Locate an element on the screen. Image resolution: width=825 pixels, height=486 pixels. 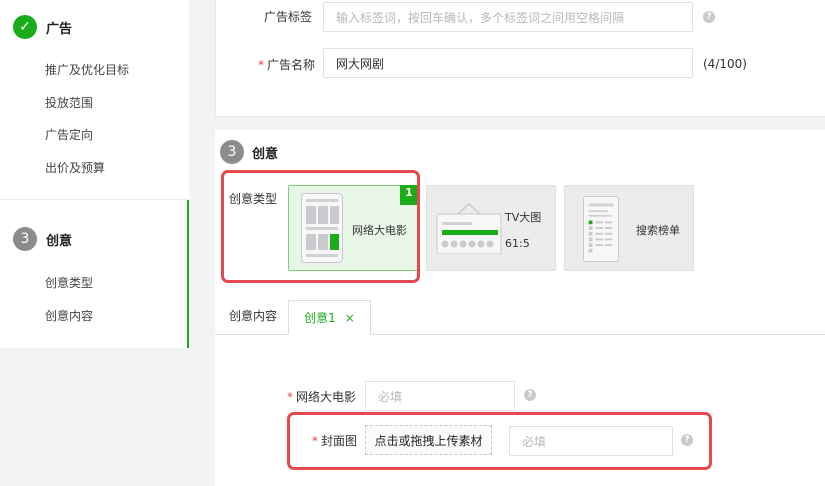
sidebar-section-title: 创意 is located at coordinates (59, 241).